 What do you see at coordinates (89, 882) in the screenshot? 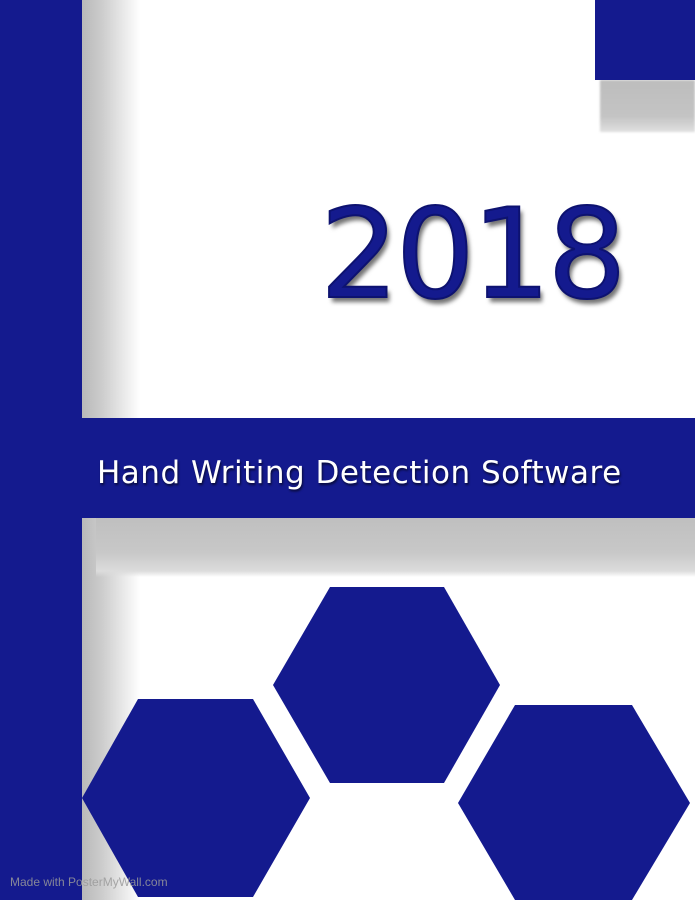
I see `watermark-text: Made with PosterMyWall.com` at bounding box center [89, 882].